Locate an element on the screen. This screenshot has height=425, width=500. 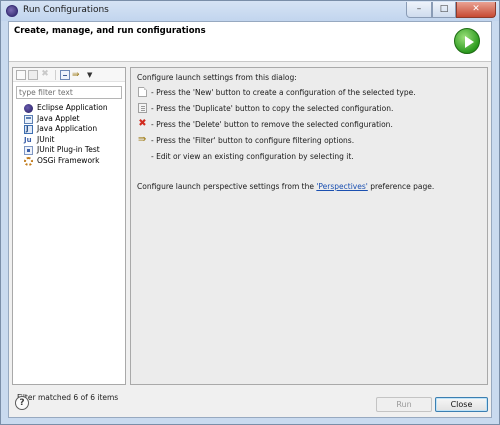
tree-item-label: Java Applet is located at coordinates (58, 118).